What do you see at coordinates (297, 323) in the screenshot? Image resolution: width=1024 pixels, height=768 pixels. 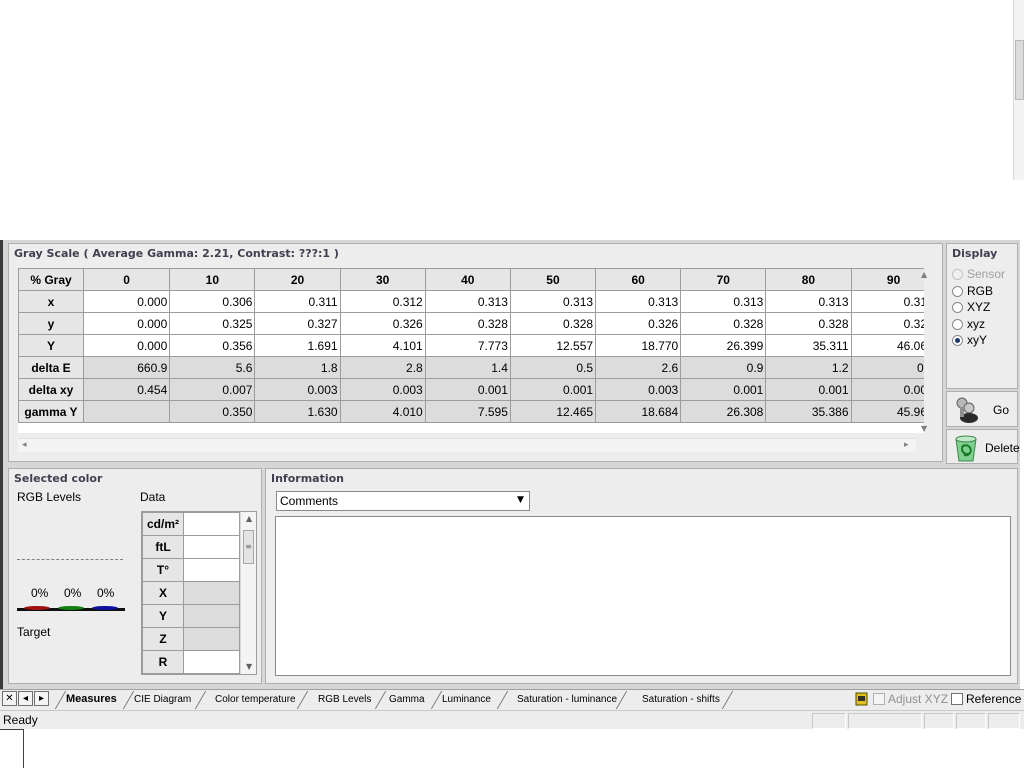 I see `grayscale-cell: 0.327` at bounding box center [297, 323].